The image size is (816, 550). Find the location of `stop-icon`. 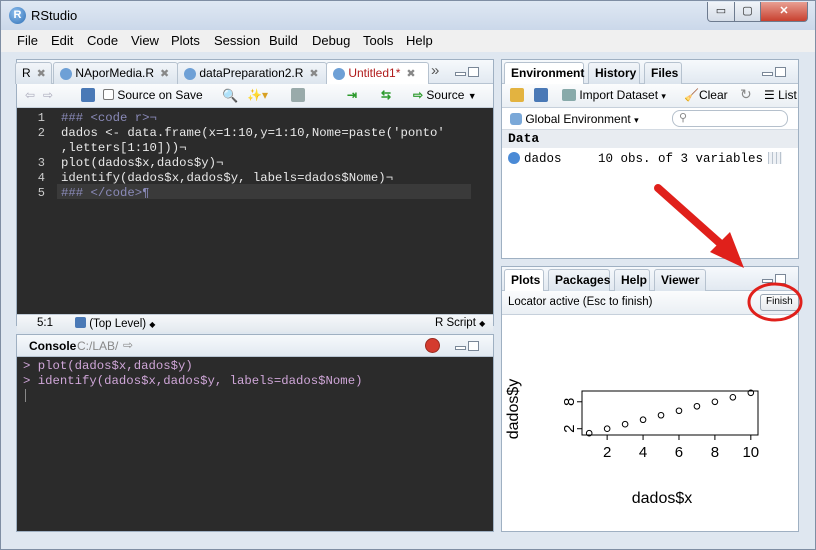

stop-icon is located at coordinates (432, 345).